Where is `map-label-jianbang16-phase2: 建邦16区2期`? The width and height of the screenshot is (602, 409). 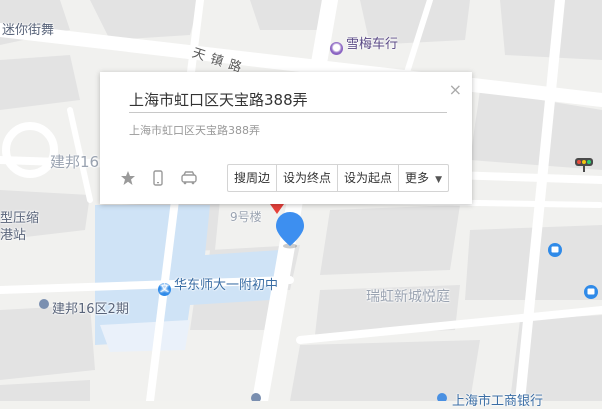 map-label-jianbang16-phase2: 建邦16区2期 is located at coordinates (90, 309).